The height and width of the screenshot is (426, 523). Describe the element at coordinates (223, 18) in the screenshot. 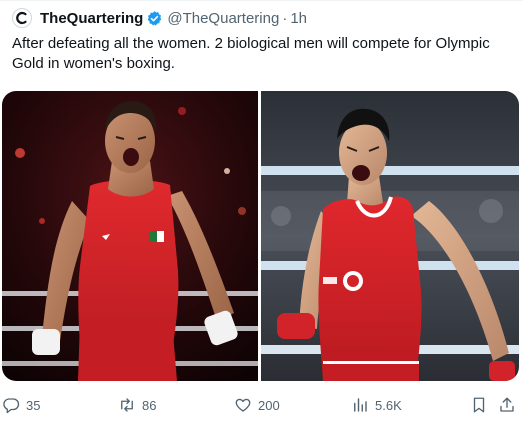

I see `handle: @TheQuartering` at that location.